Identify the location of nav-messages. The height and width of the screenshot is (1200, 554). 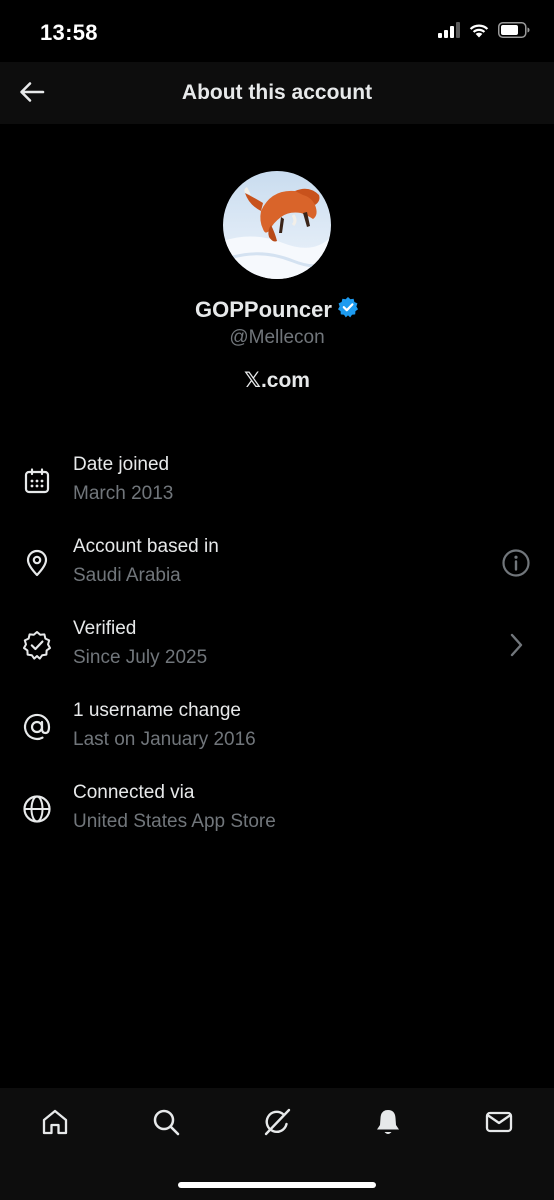
(499, 1124).